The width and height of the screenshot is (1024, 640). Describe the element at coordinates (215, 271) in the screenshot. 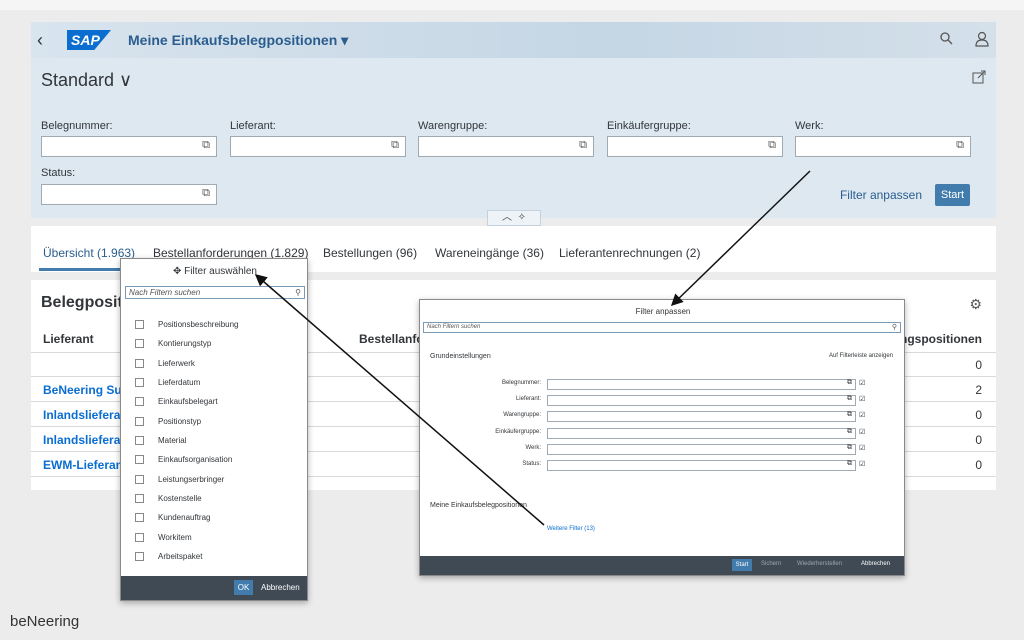

I see `popup-title: ✥ Filter auswählen` at that location.